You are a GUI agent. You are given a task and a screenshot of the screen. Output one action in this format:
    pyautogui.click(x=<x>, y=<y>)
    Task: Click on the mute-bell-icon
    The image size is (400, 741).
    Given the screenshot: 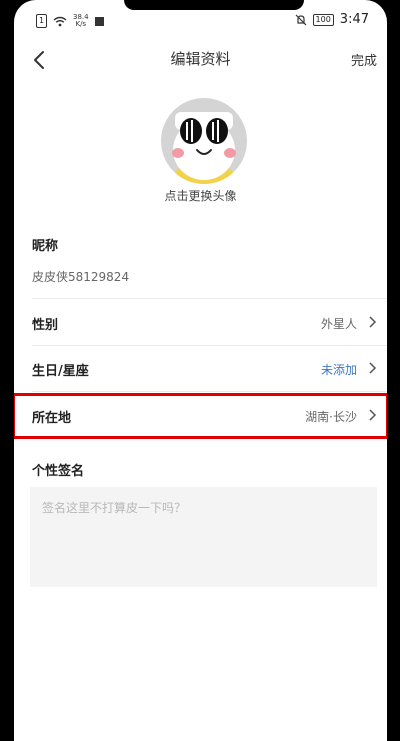 What is the action you would take?
    pyautogui.click(x=300, y=19)
    